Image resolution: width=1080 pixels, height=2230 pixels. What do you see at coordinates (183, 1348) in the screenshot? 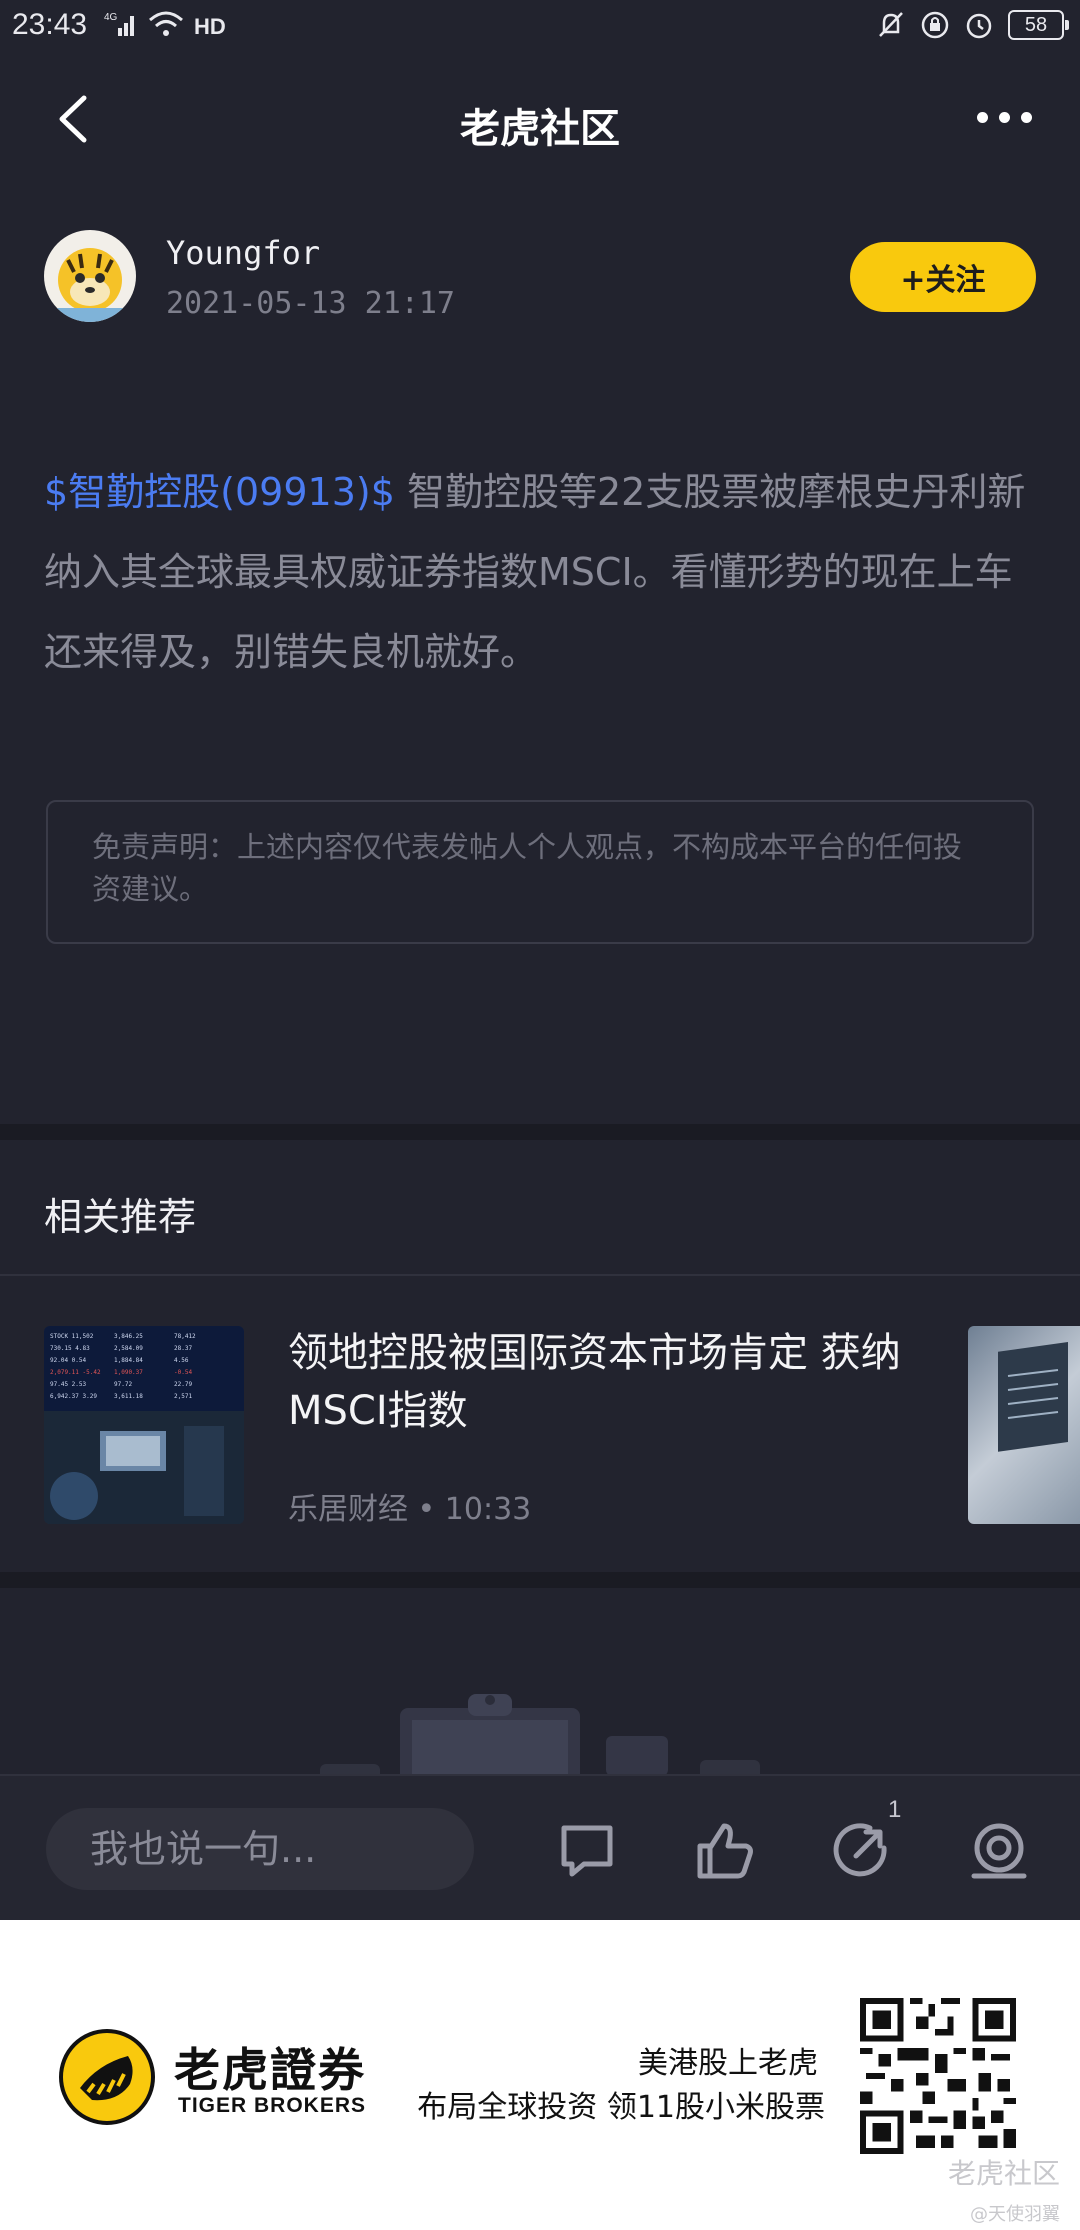
I see `svg-text: 28.37` at bounding box center [183, 1348].